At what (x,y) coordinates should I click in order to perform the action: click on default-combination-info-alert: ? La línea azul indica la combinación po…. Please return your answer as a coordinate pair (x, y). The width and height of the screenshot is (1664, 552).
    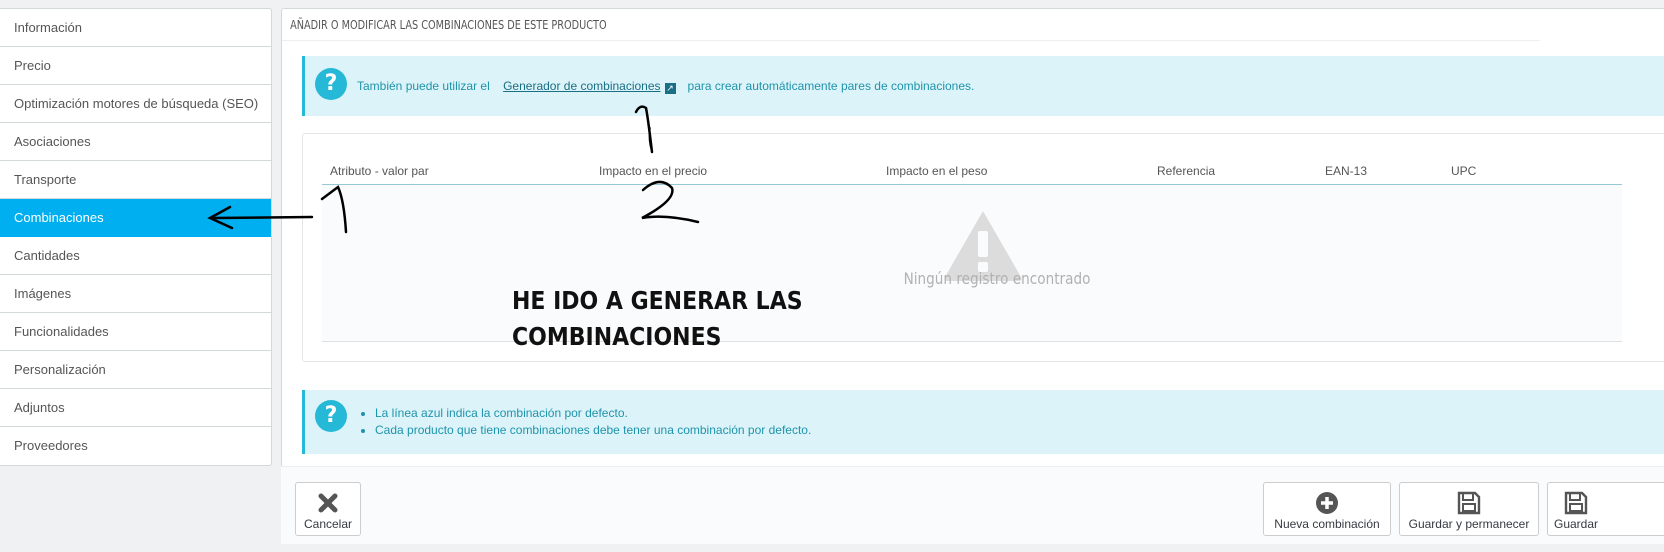
    Looking at the image, I should click on (983, 422).